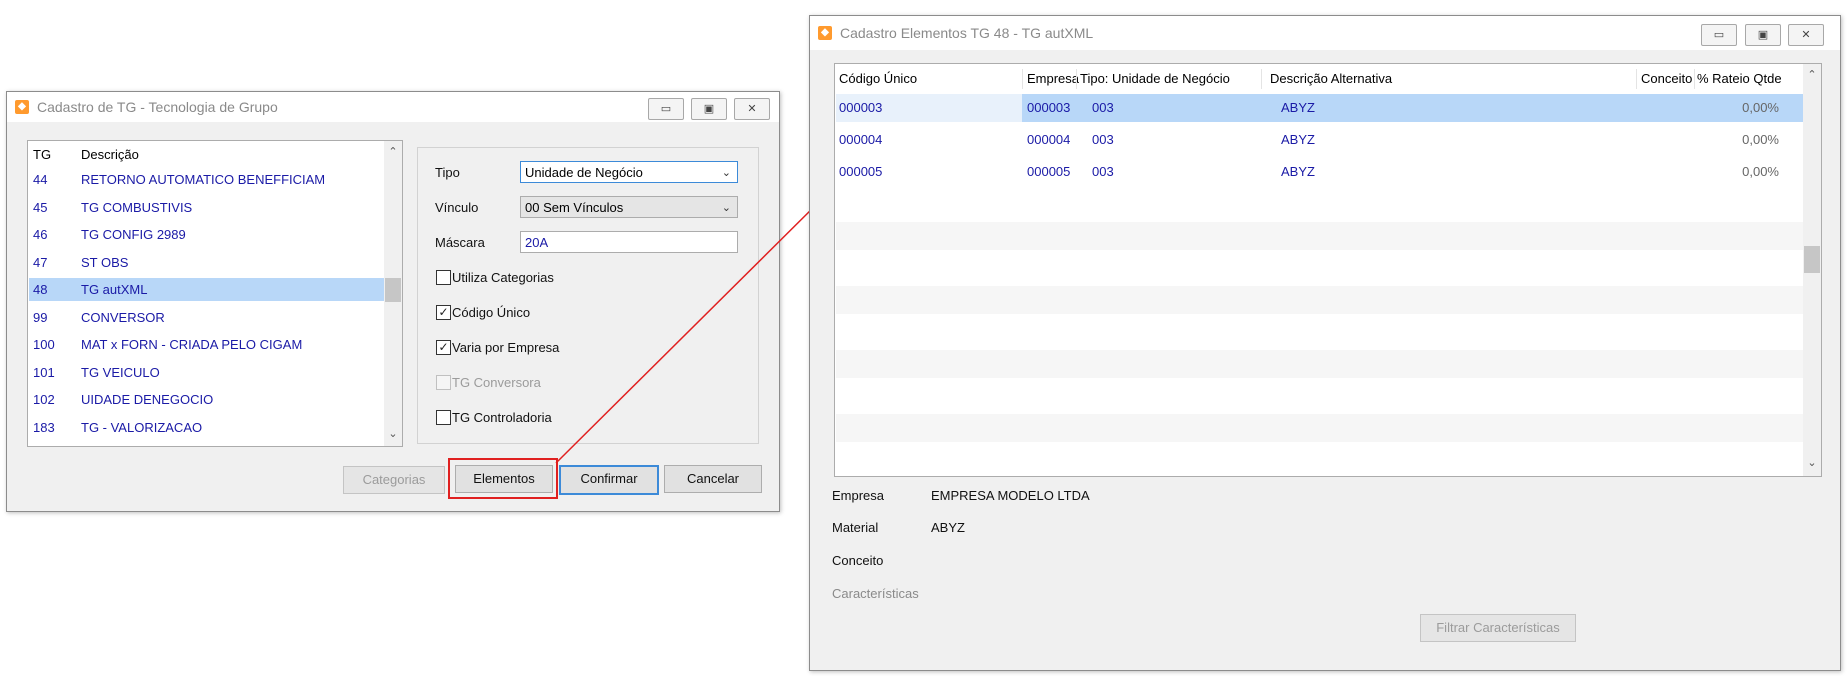  Describe the element at coordinates (505, 347) in the screenshot. I see `varia-por-empresa-label: Varia por Empresa` at that location.